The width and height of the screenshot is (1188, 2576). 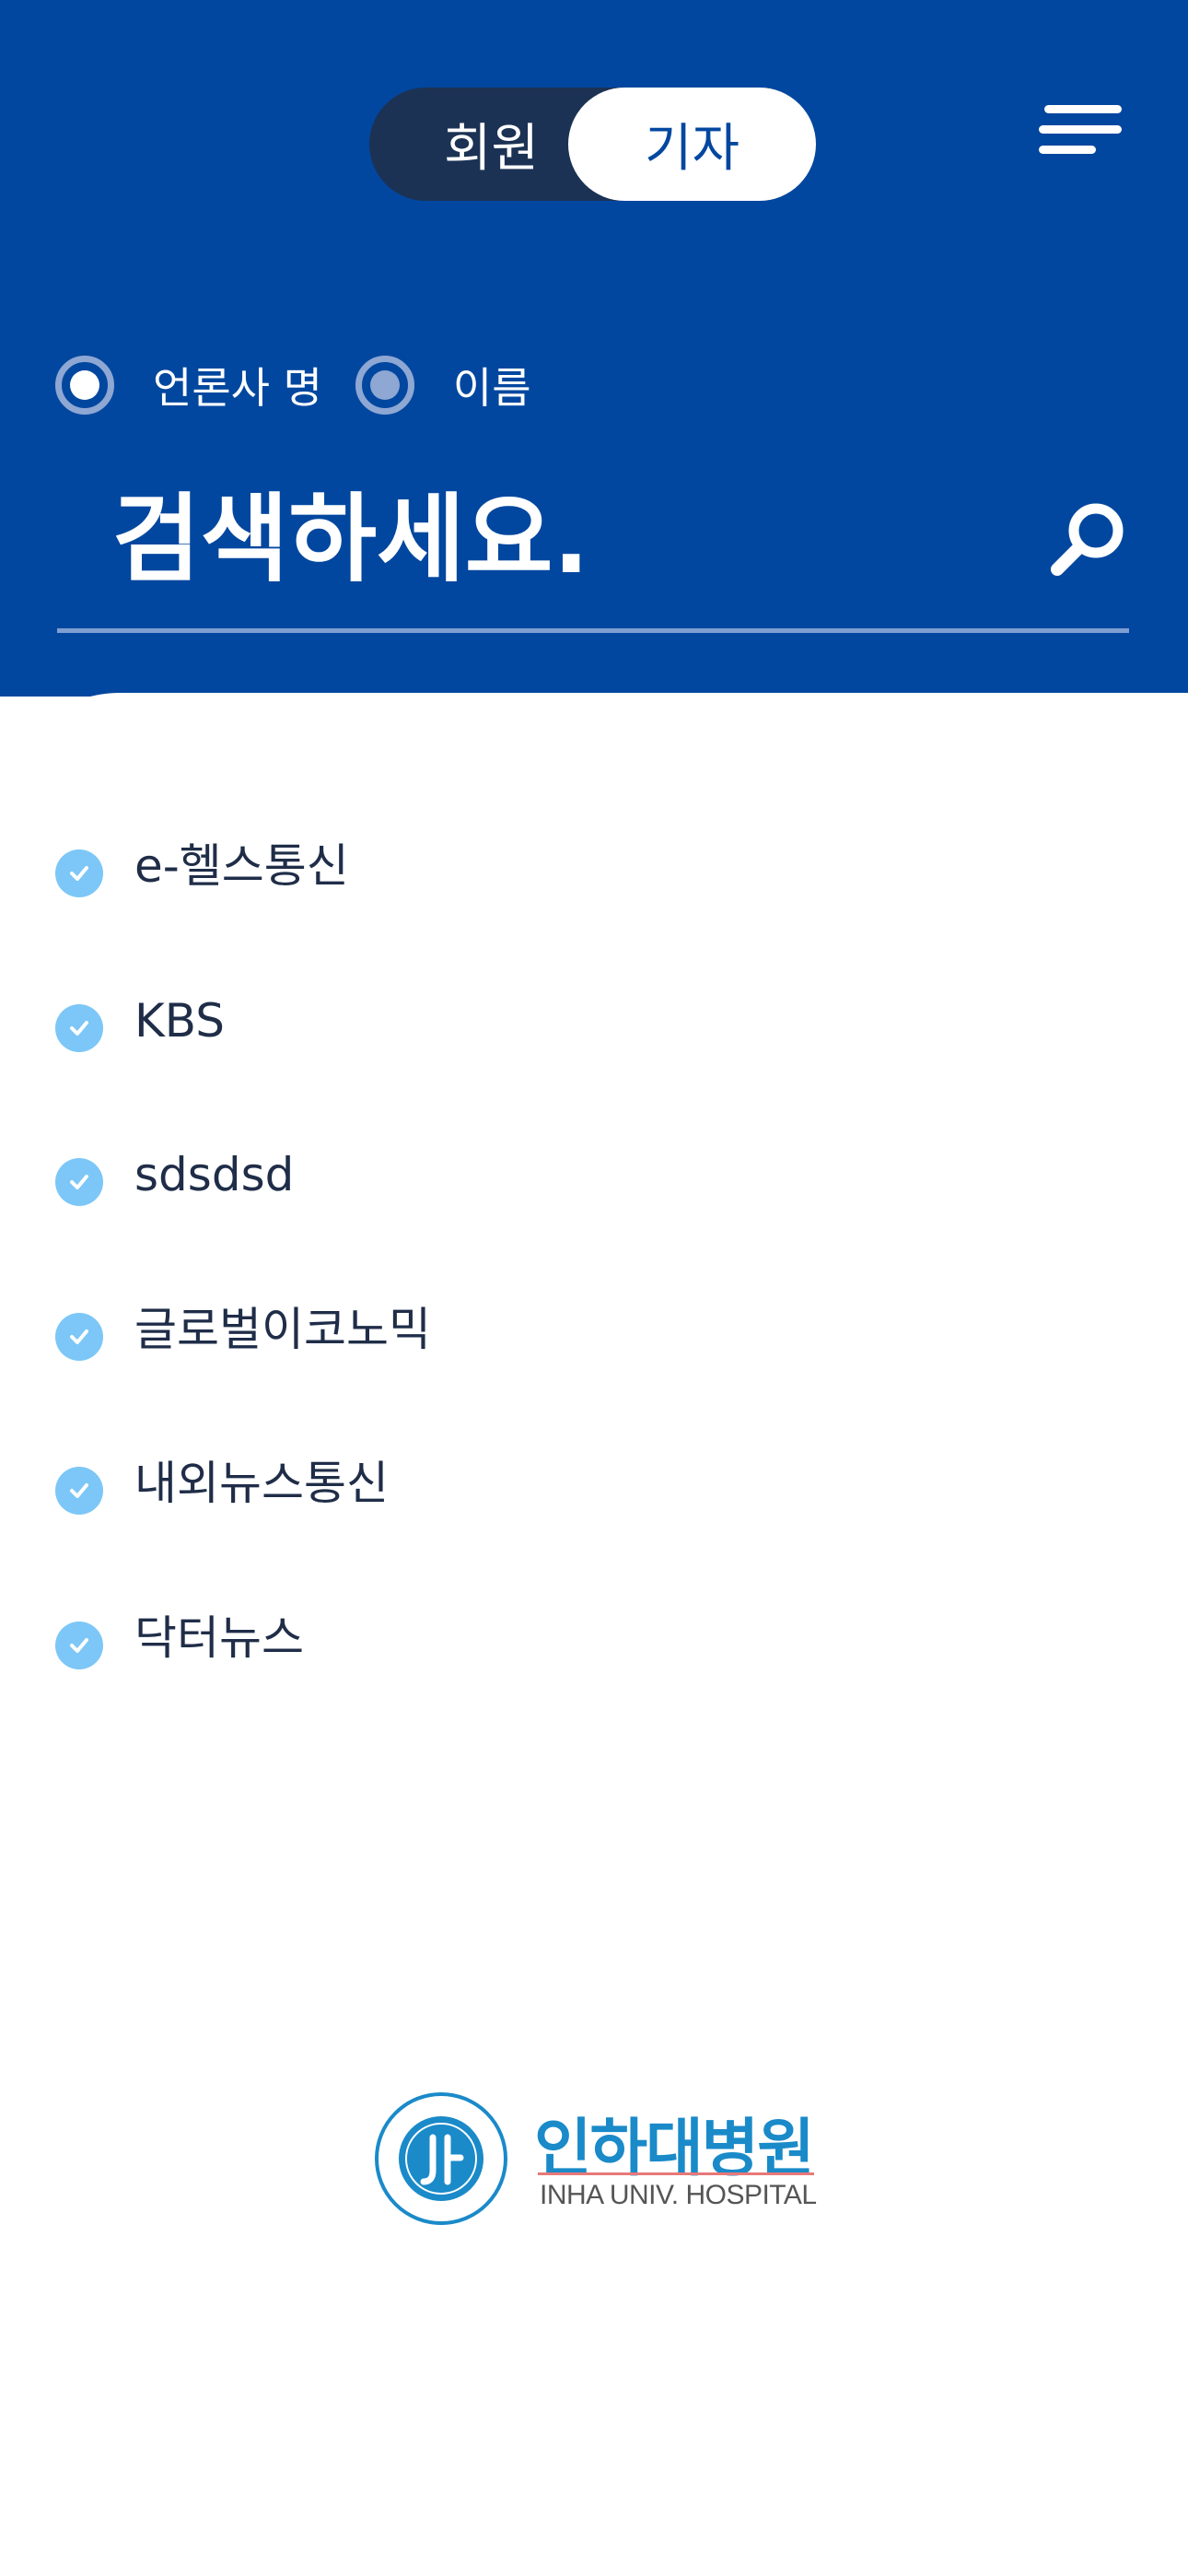 I want to click on list-item-label: 내외뉴스통신, so click(x=261, y=1483).